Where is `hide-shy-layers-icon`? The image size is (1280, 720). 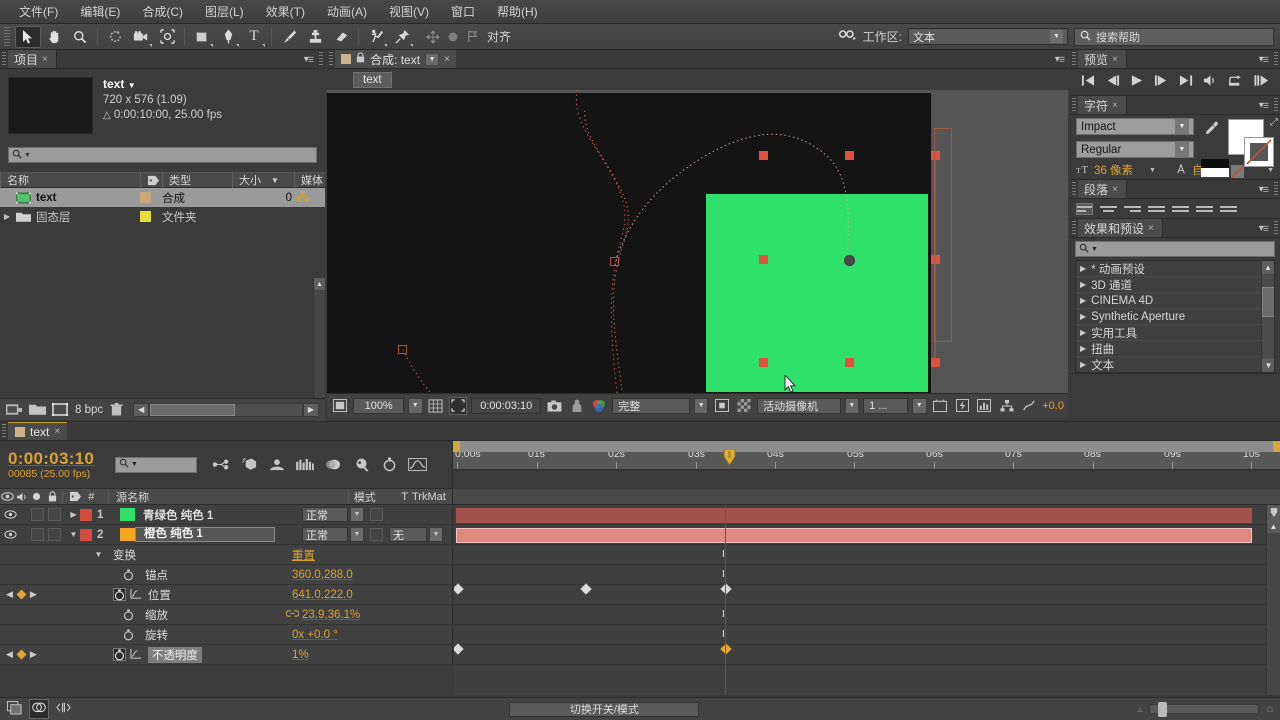 hide-shy-layers-icon is located at coordinates (277, 465).